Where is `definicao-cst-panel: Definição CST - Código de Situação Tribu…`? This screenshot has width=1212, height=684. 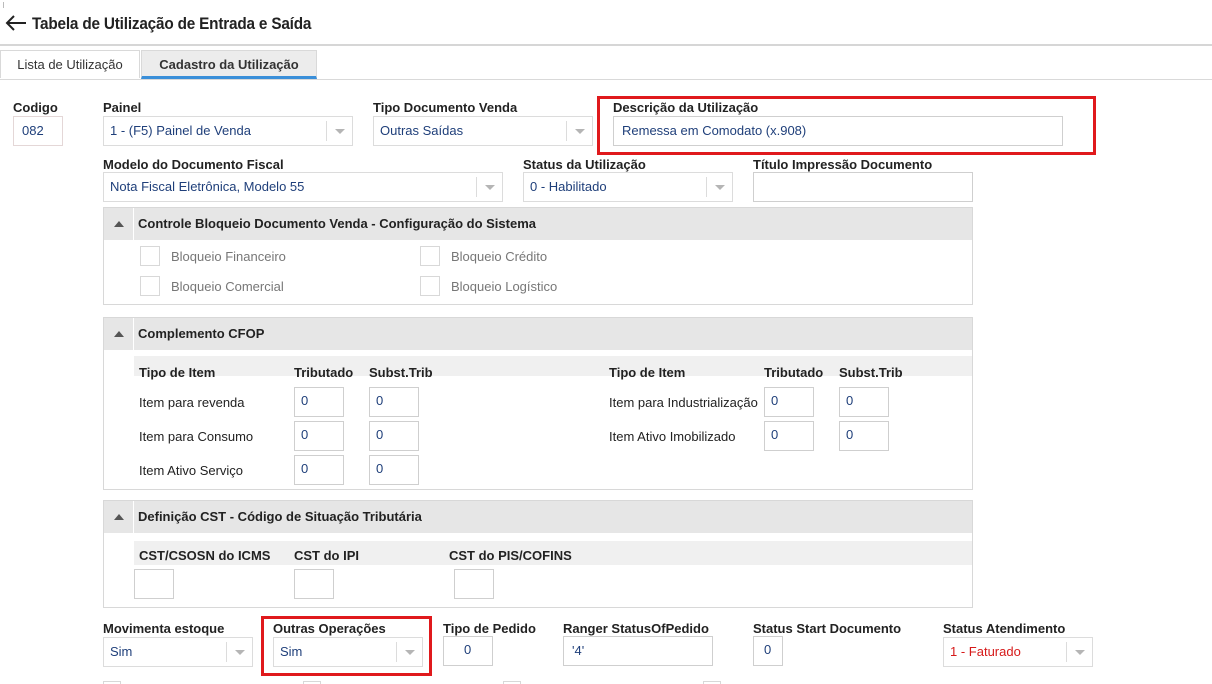
definicao-cst-panel: Definição CST - Código de Situação Tribu… is located at coordinates (538, 554).